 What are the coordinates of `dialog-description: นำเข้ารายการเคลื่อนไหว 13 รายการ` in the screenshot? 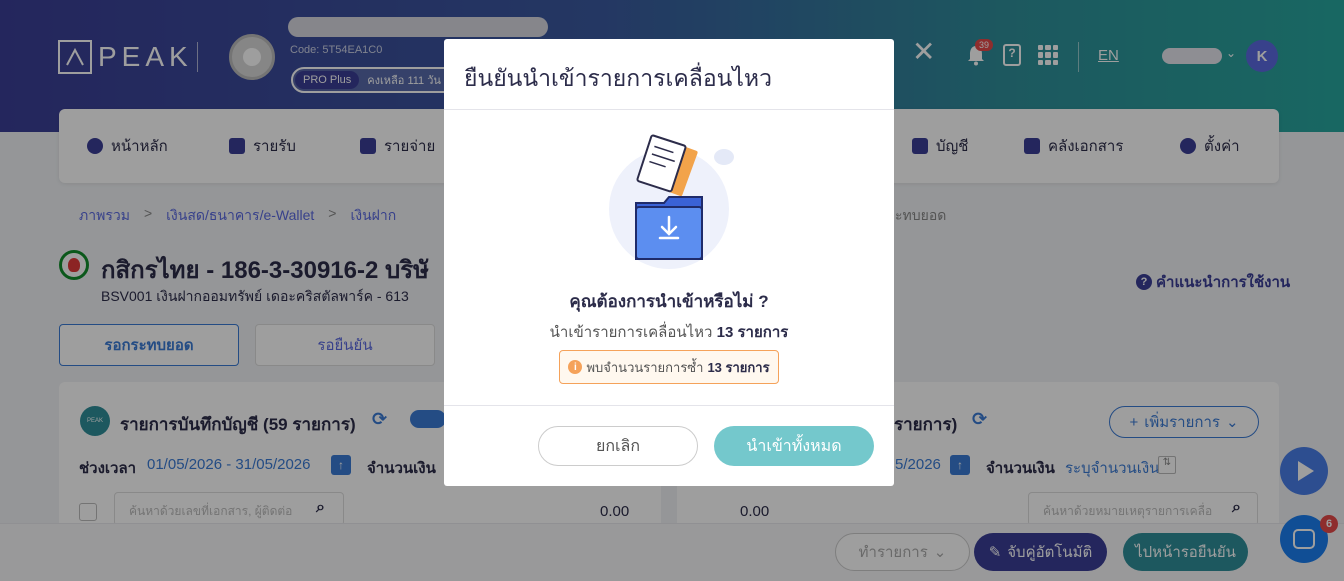 It's located at (669, 332).